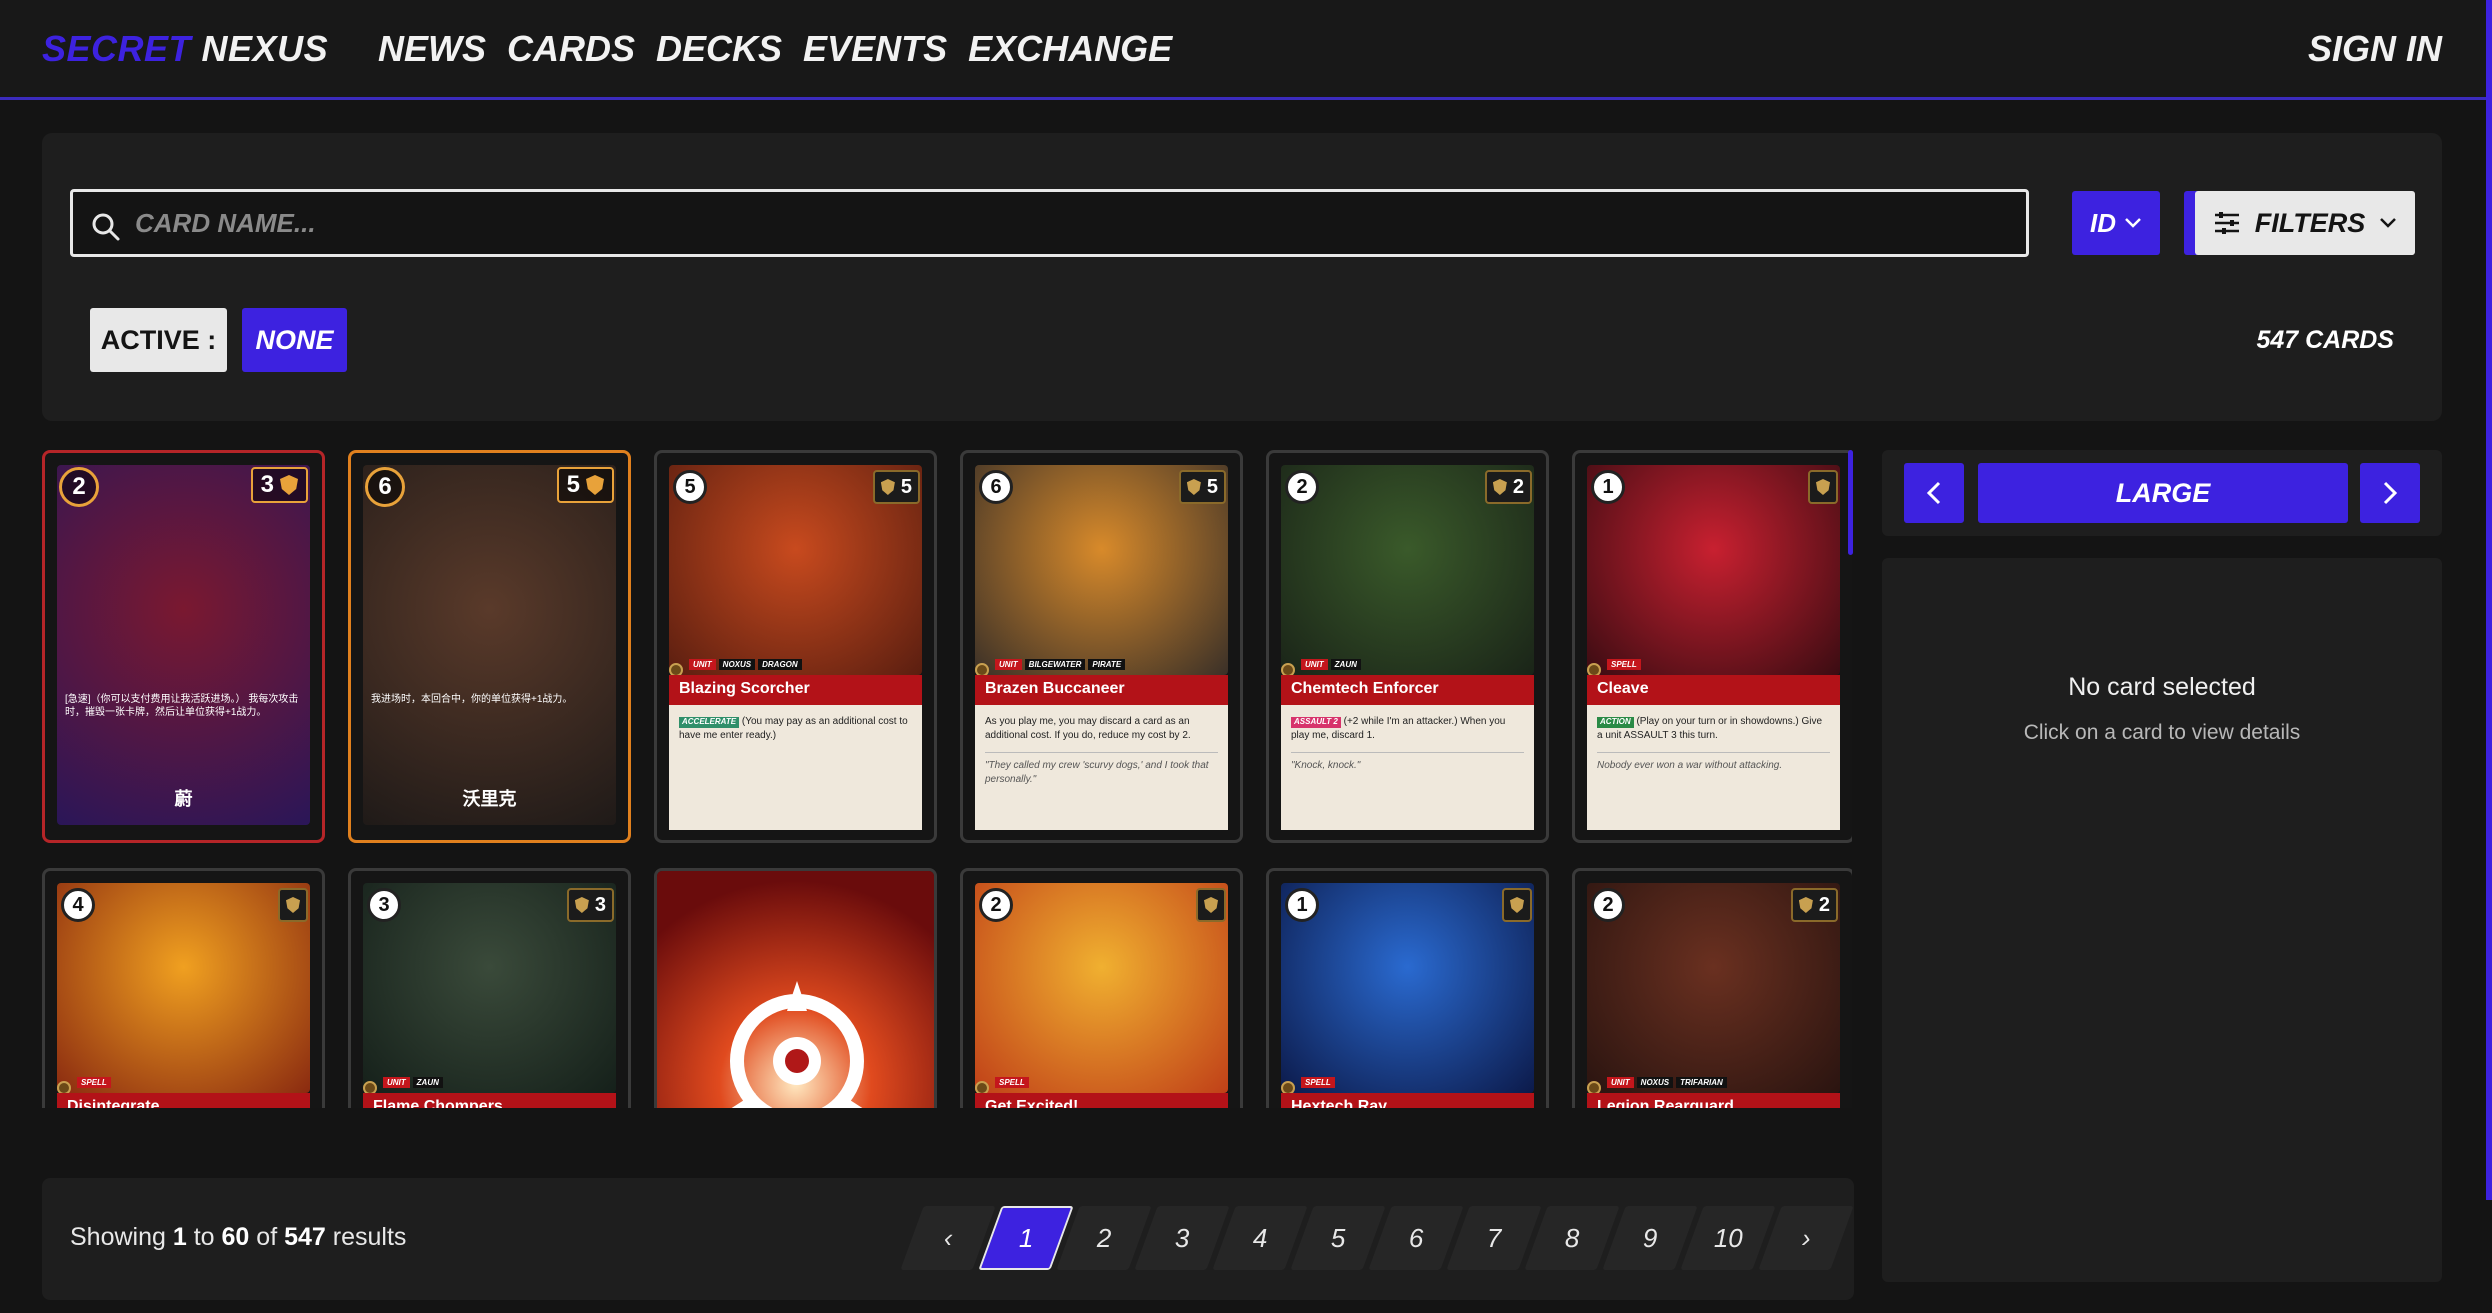 This screenshot has width=2492, height=1313. I want to click on card-tags: UNIT BILGEWATER PIRATE, so click(1060, 664).